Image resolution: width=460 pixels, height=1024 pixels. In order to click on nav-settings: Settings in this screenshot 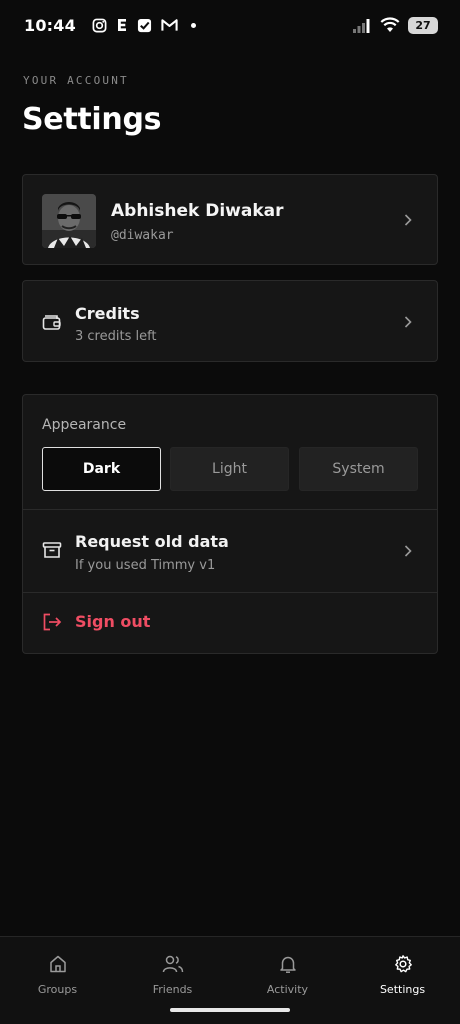, I will do `click(402, 973)`.